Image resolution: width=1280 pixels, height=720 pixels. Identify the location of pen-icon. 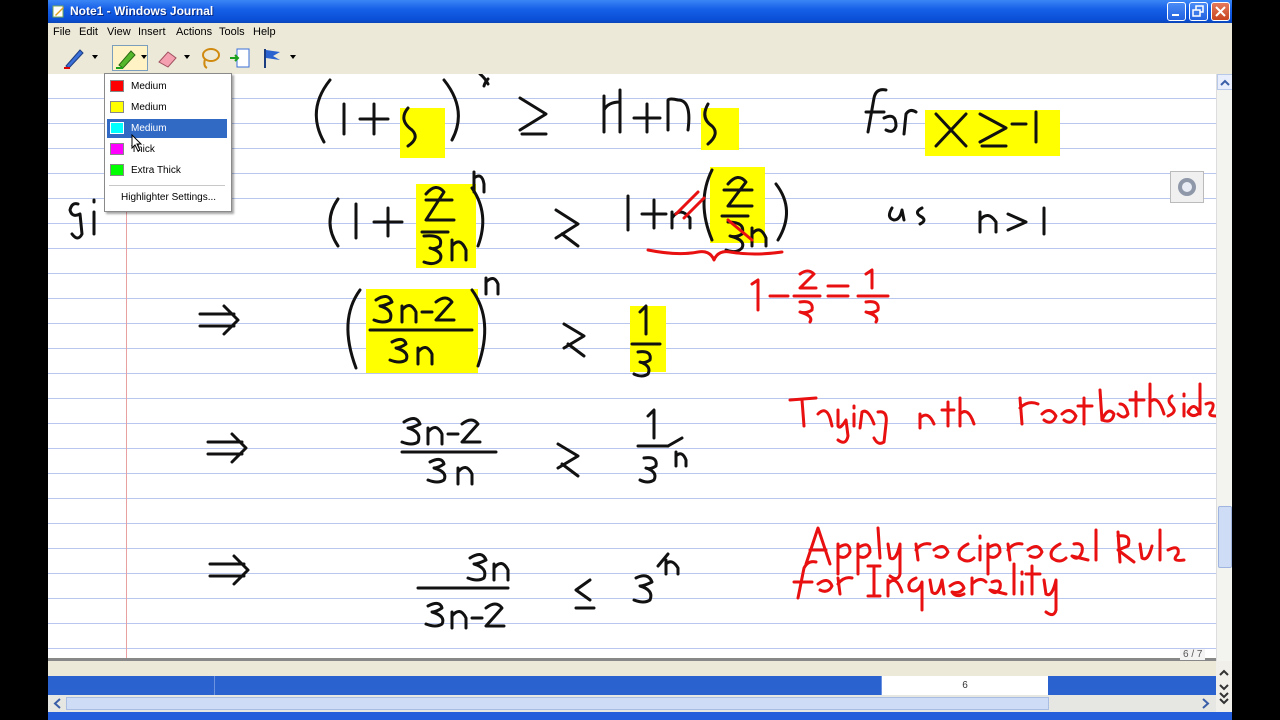
(74, 58).